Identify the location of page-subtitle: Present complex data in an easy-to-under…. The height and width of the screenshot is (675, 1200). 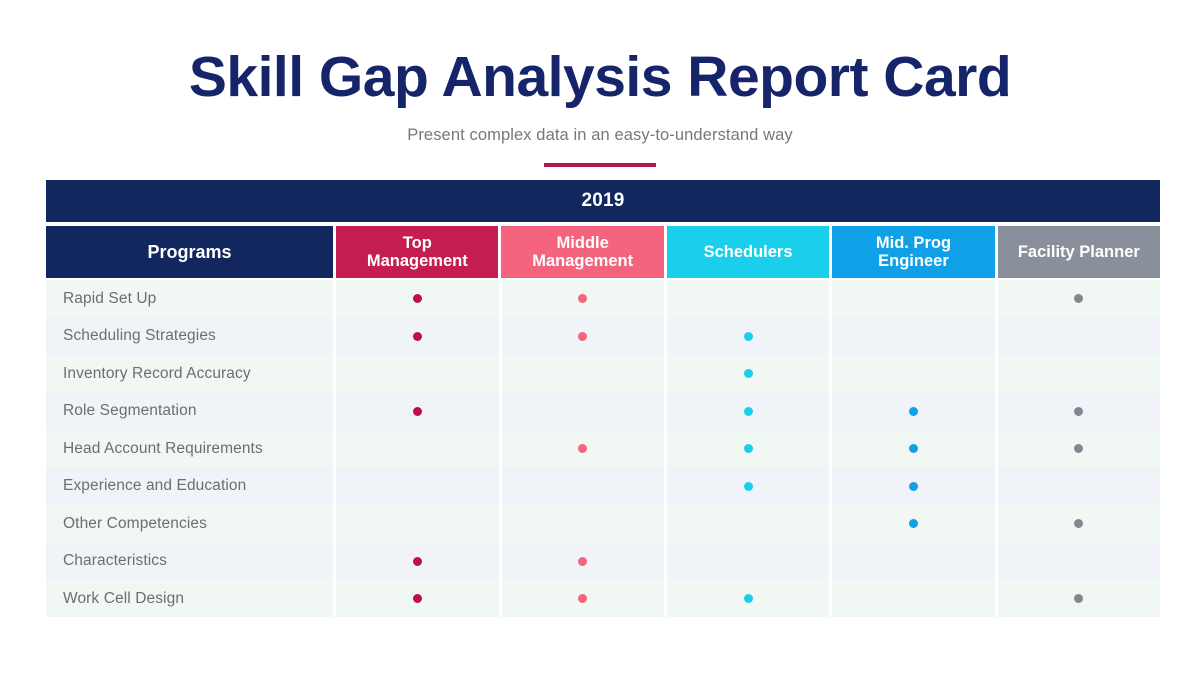
(600, 134).